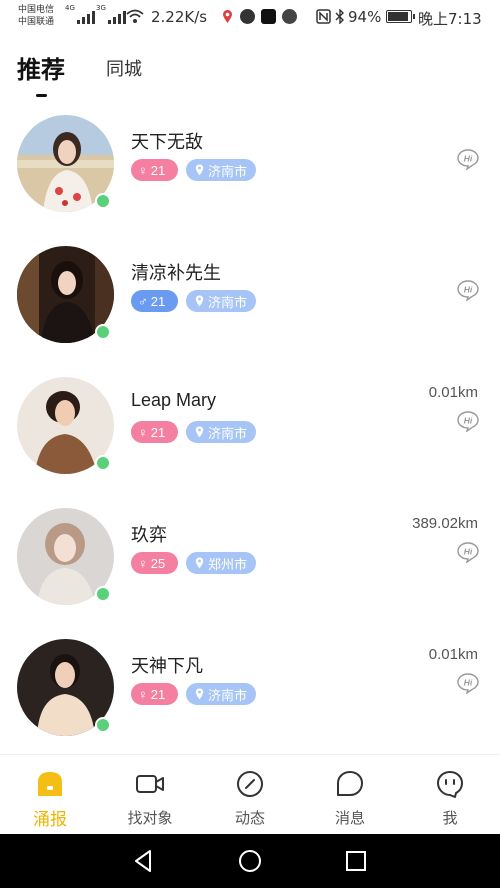 Image resolution: width=500 pixels, height=888 pixels. What do you see at coordinates (149, 535) in the screenshot?
I see `user-name: 玖弈` at bounding box center [149, 535].